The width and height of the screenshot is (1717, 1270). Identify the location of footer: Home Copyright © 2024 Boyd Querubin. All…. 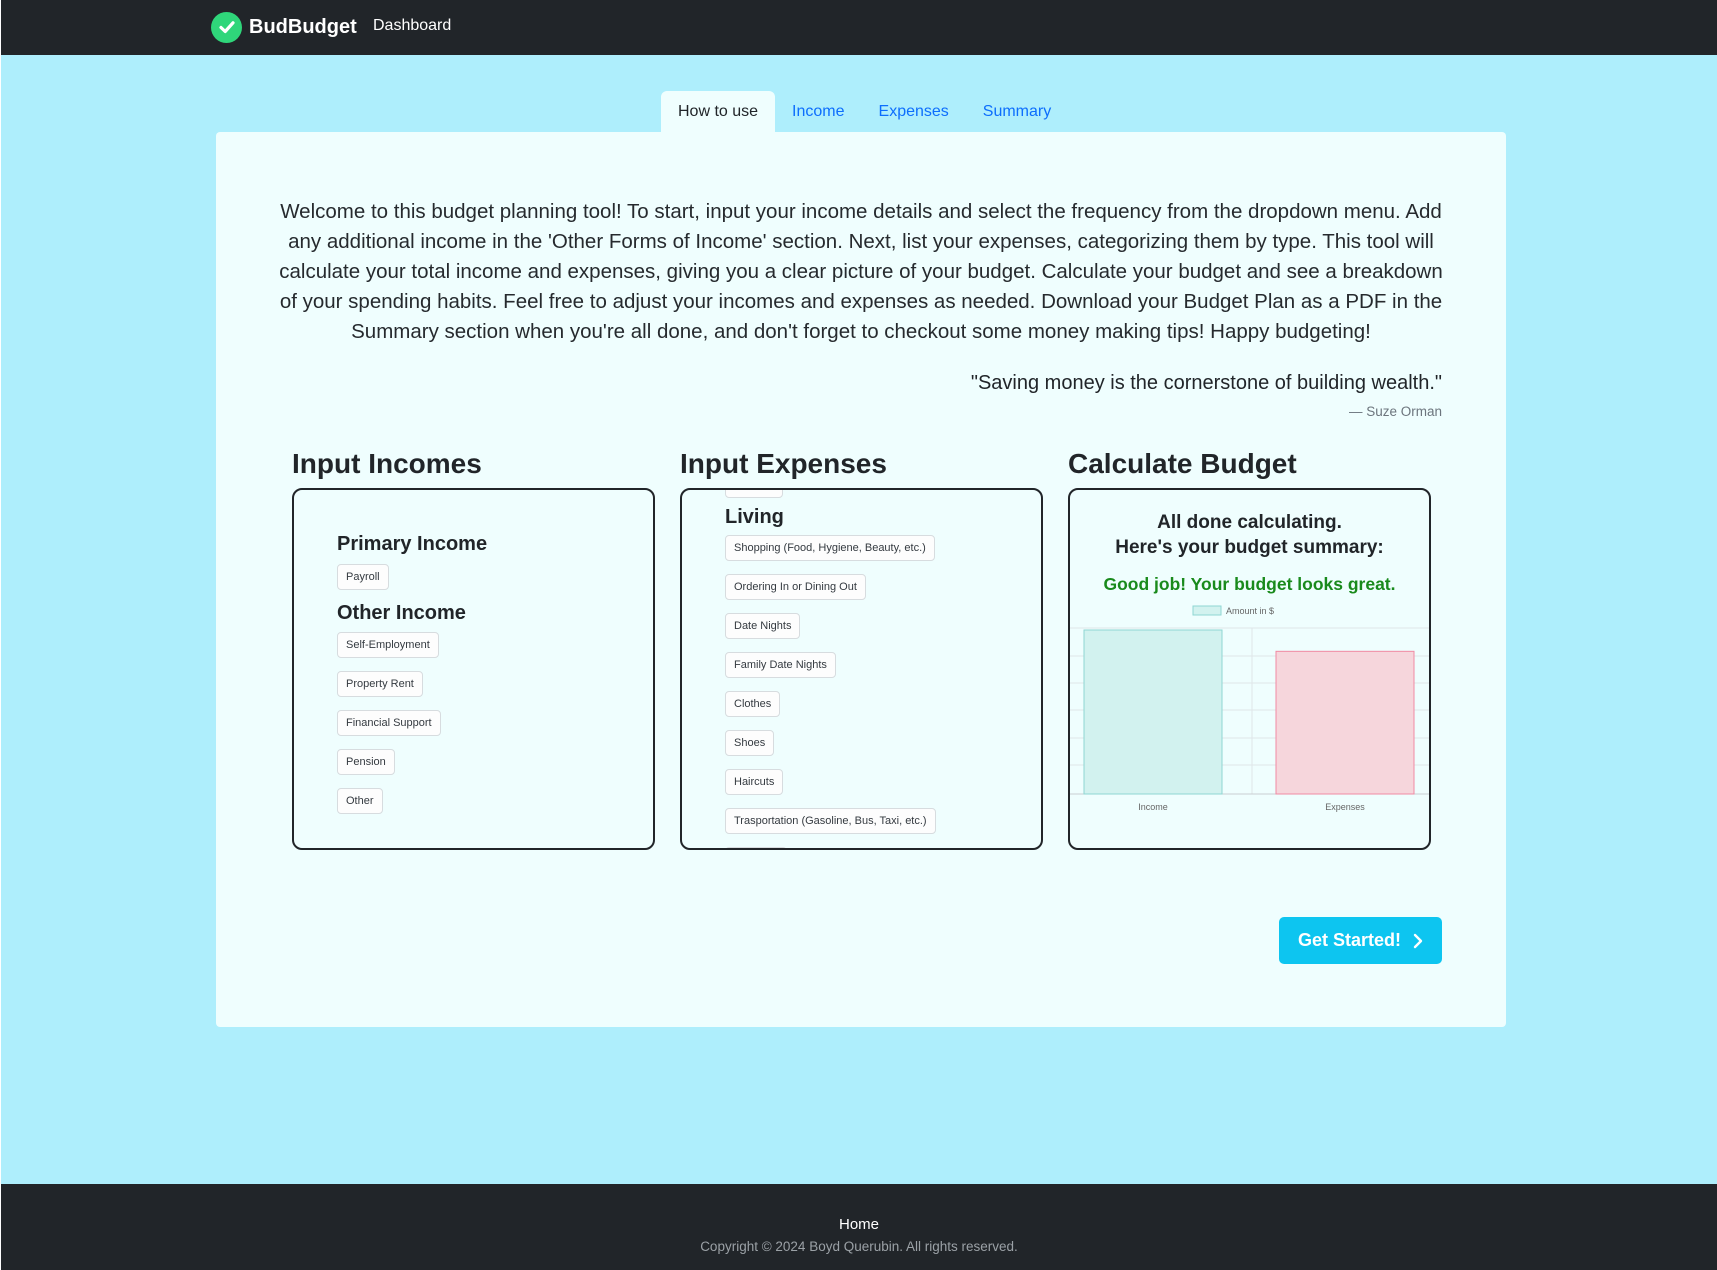
(859, 1227).